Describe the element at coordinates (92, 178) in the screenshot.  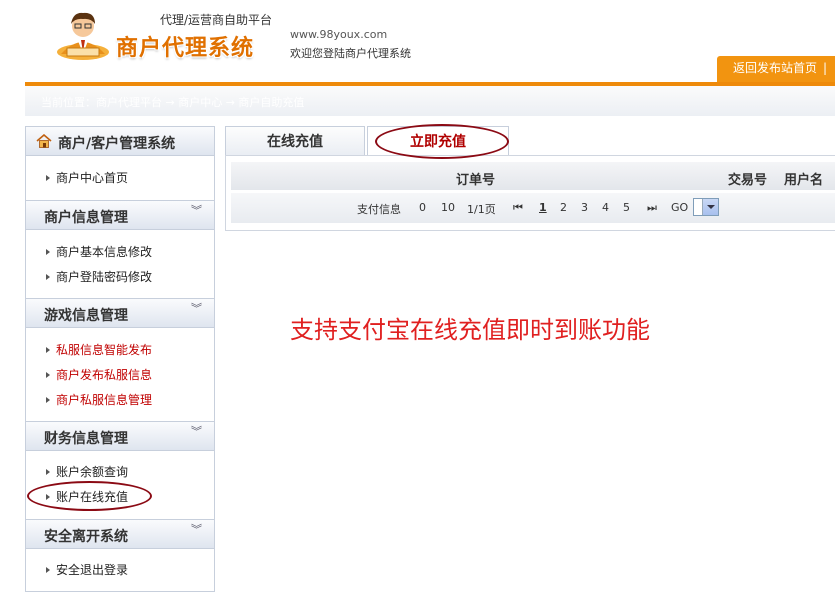
I see `sidebar-item-label: 商户中心首页` at that location.